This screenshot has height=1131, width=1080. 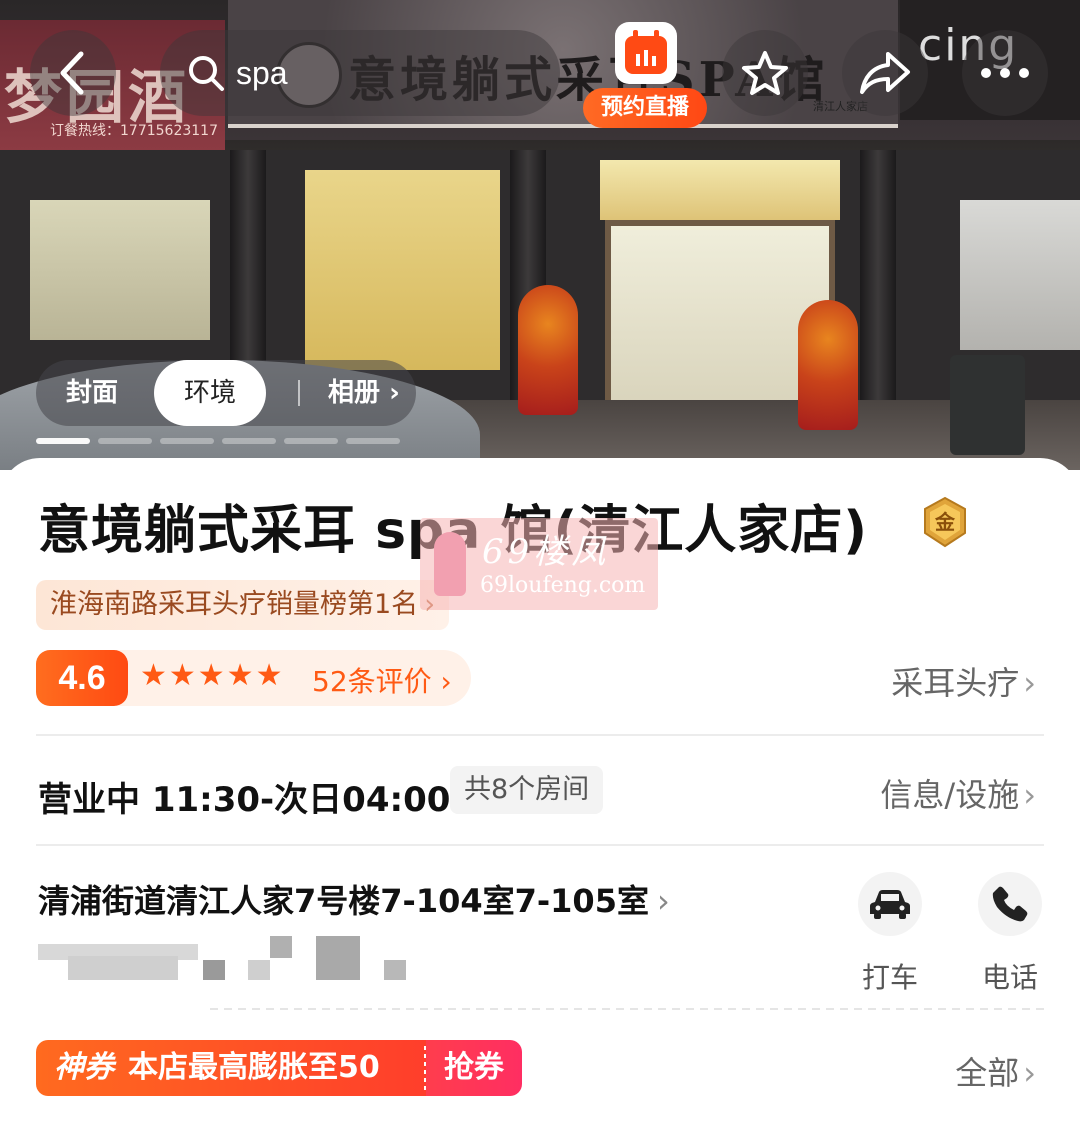 I want to click on search-icon, so click(x=206, y=73).